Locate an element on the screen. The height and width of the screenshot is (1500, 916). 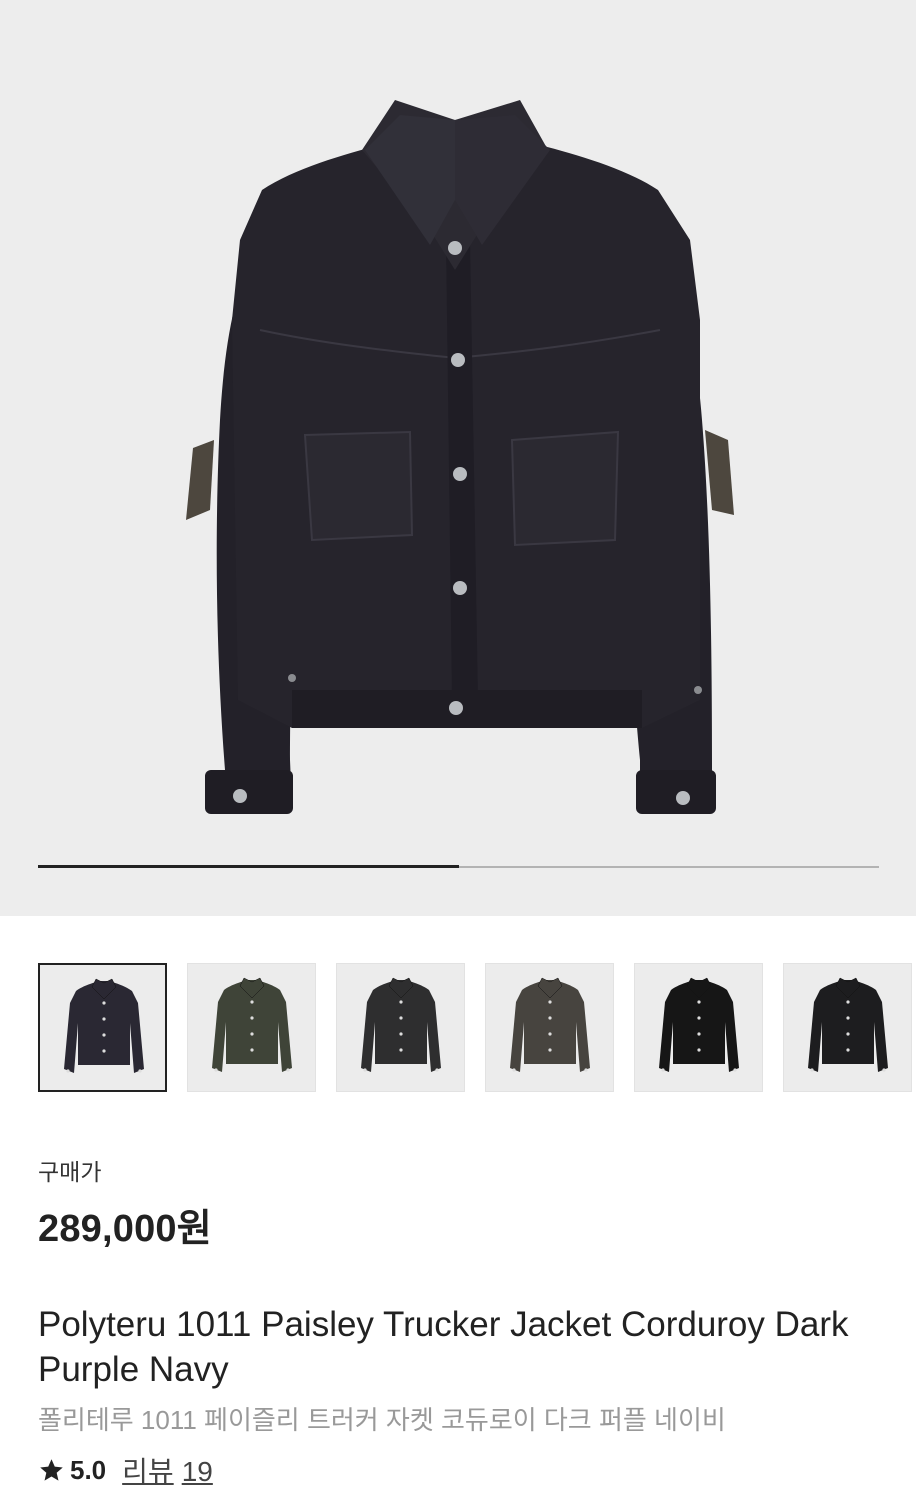
product-subtitle: 폴리테루 1011 페이즐리 트러커 자켓 코듀로이 다크 퍼플 네이비 is located at coordinates (382, 1420).